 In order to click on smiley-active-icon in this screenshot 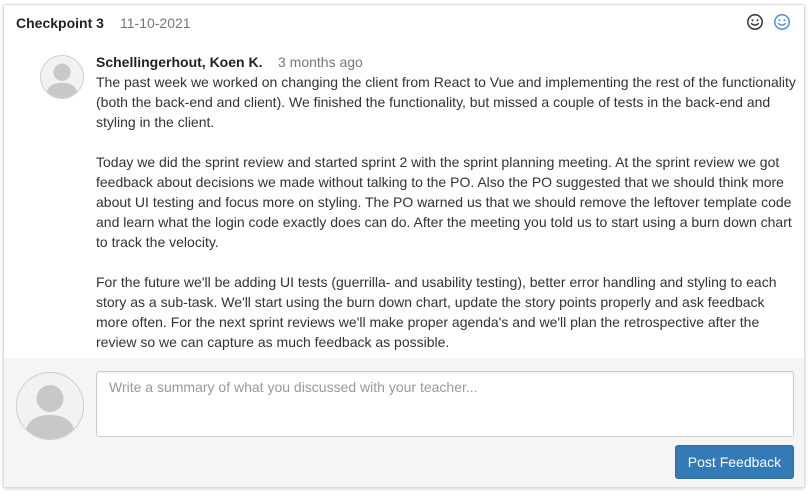, I will do `click(782, 22)`.